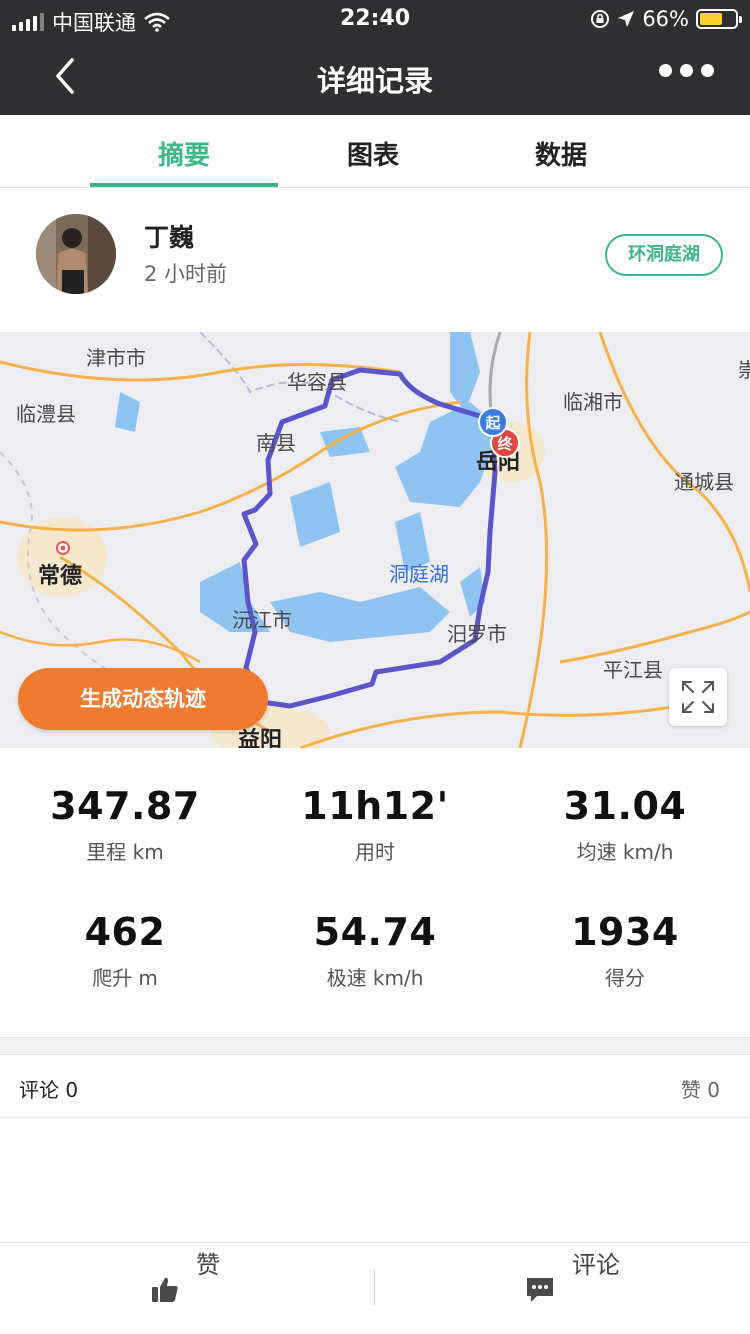 Image resolution: width=750 pixels, height=1334 pixels. Describe the element at coordinates (625, 978) in the screenshot. I see `stat-label: 得分` at that location.